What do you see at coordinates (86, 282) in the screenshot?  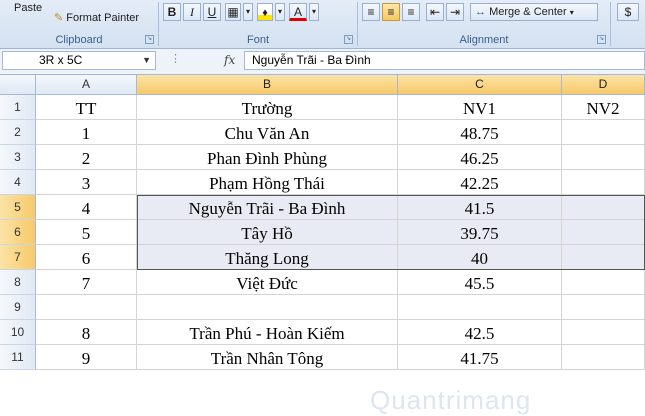 I see `cell-a8: 7` at bounding box center [86, 282].